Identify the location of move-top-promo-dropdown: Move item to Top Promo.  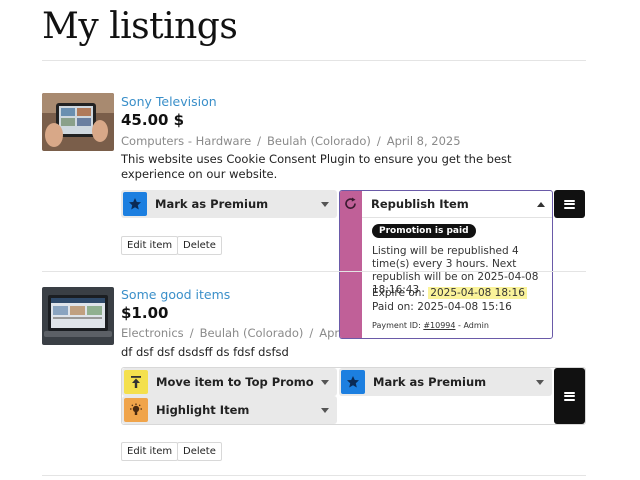
(229, 382).